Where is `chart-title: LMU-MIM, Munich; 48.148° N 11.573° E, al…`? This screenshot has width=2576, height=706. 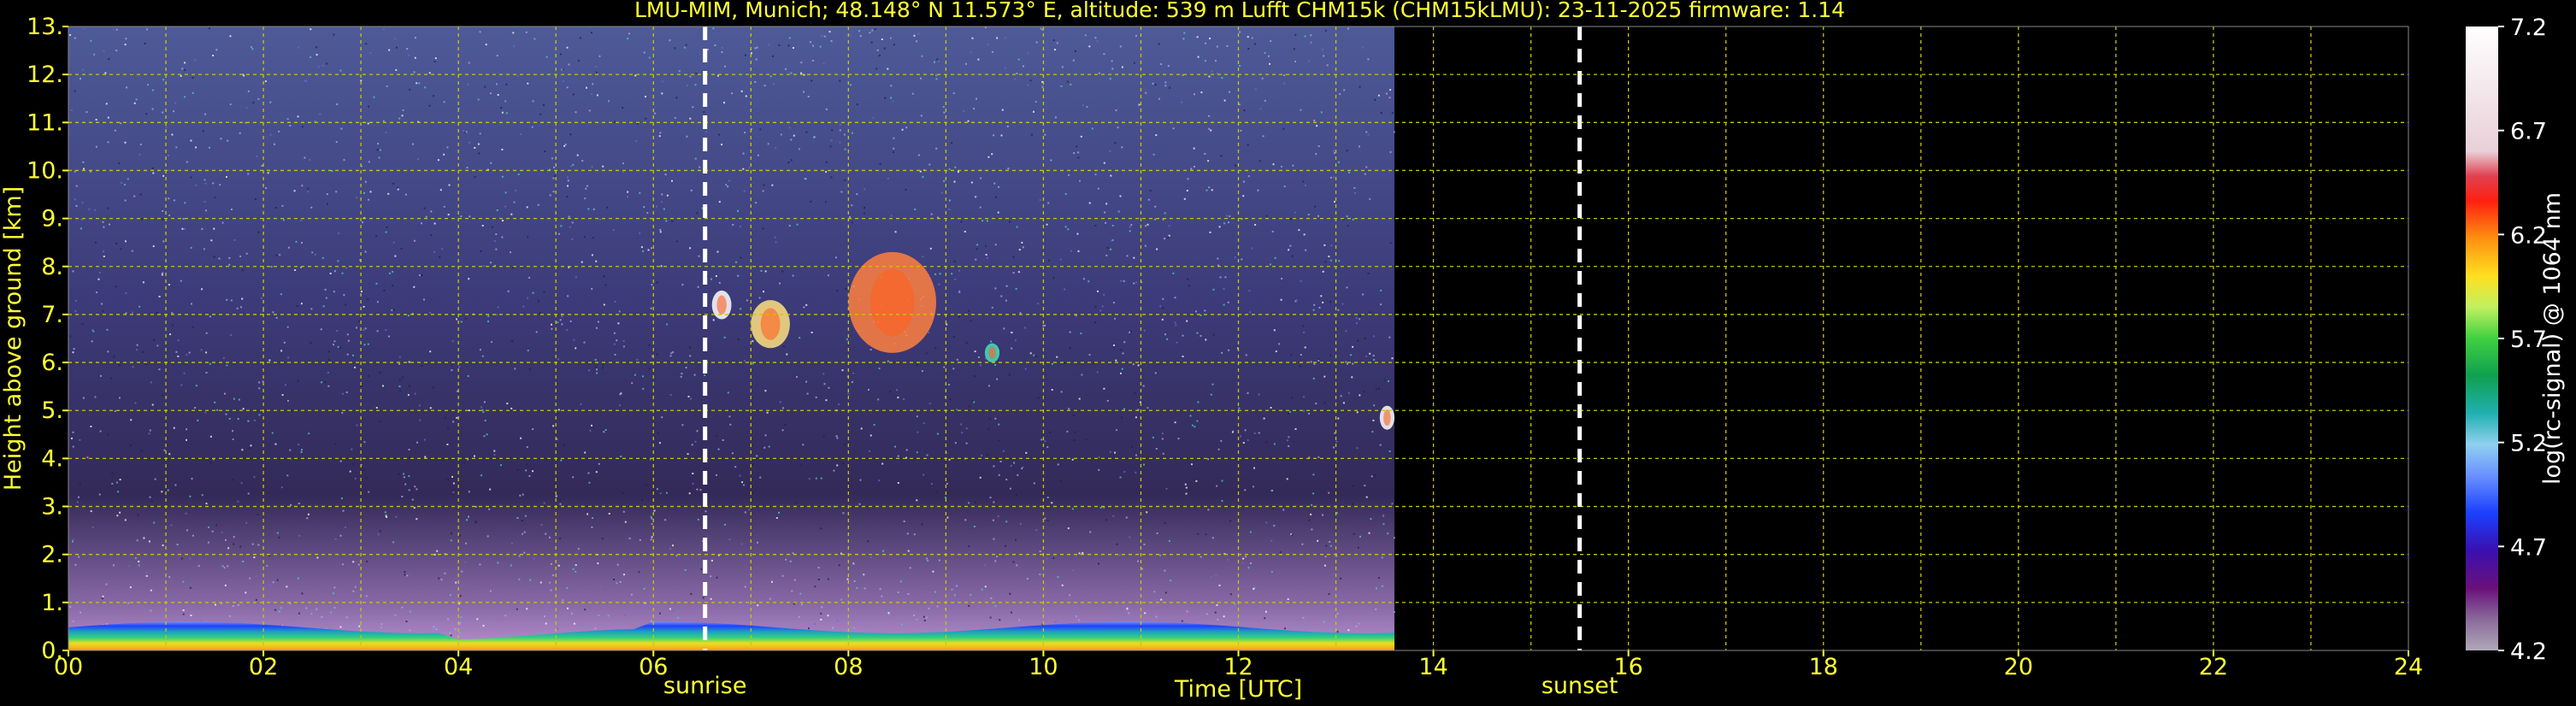
chart-title: LMU-MIM, Munich; 48.148° N 11.573° E, al… is located at coordinates (1239, 11).